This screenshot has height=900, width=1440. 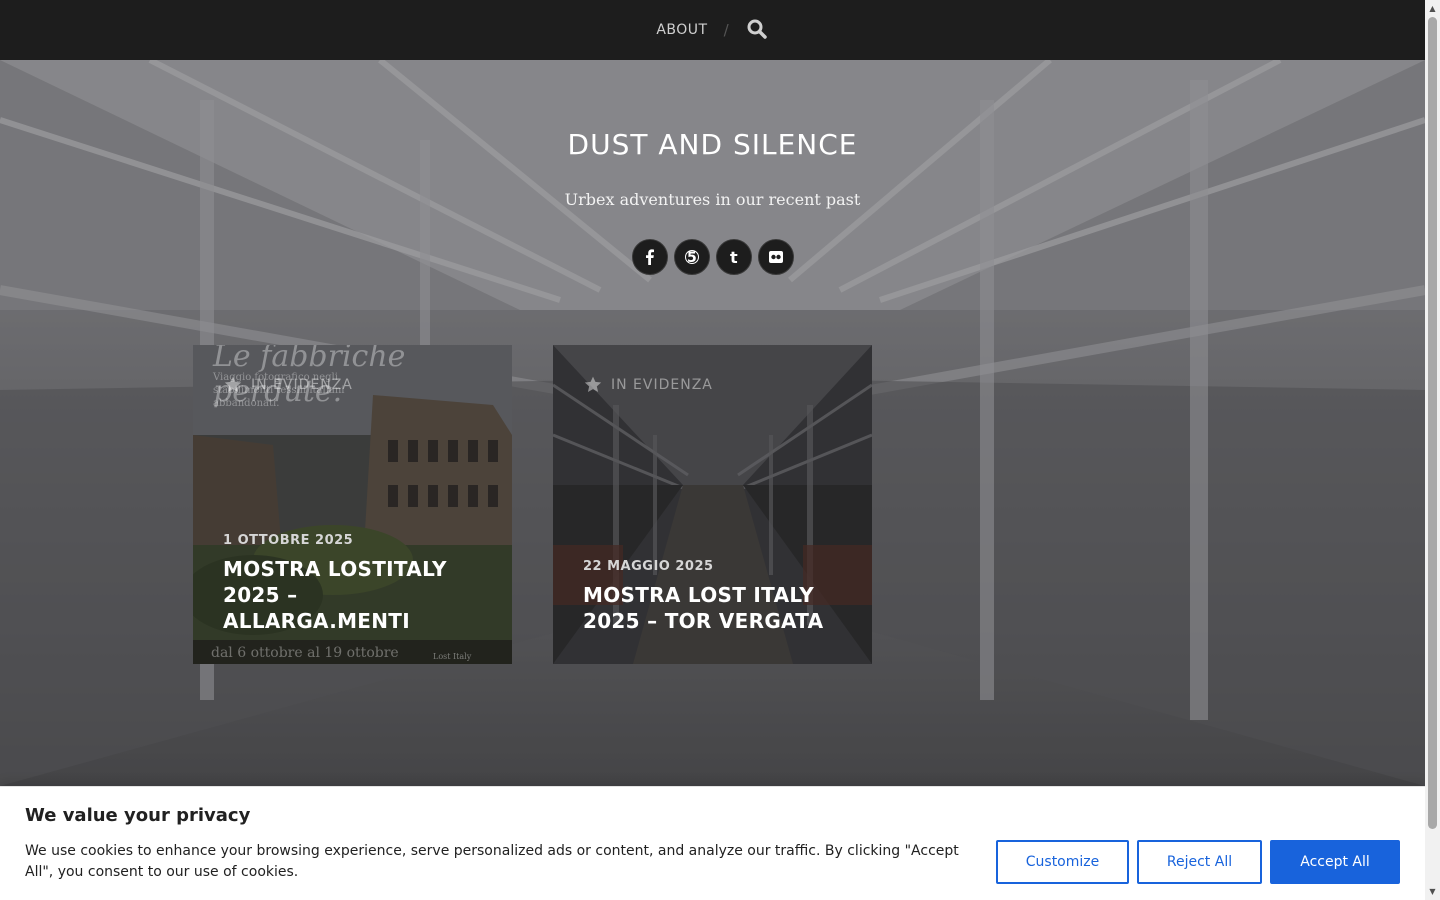 What do you see at coordinates (353, 595) in the screenshot?
I see `post-title: MOSTRA LOSTITALY 2025 – ALLARGA.MENTI` at bounding box center [353, 595].